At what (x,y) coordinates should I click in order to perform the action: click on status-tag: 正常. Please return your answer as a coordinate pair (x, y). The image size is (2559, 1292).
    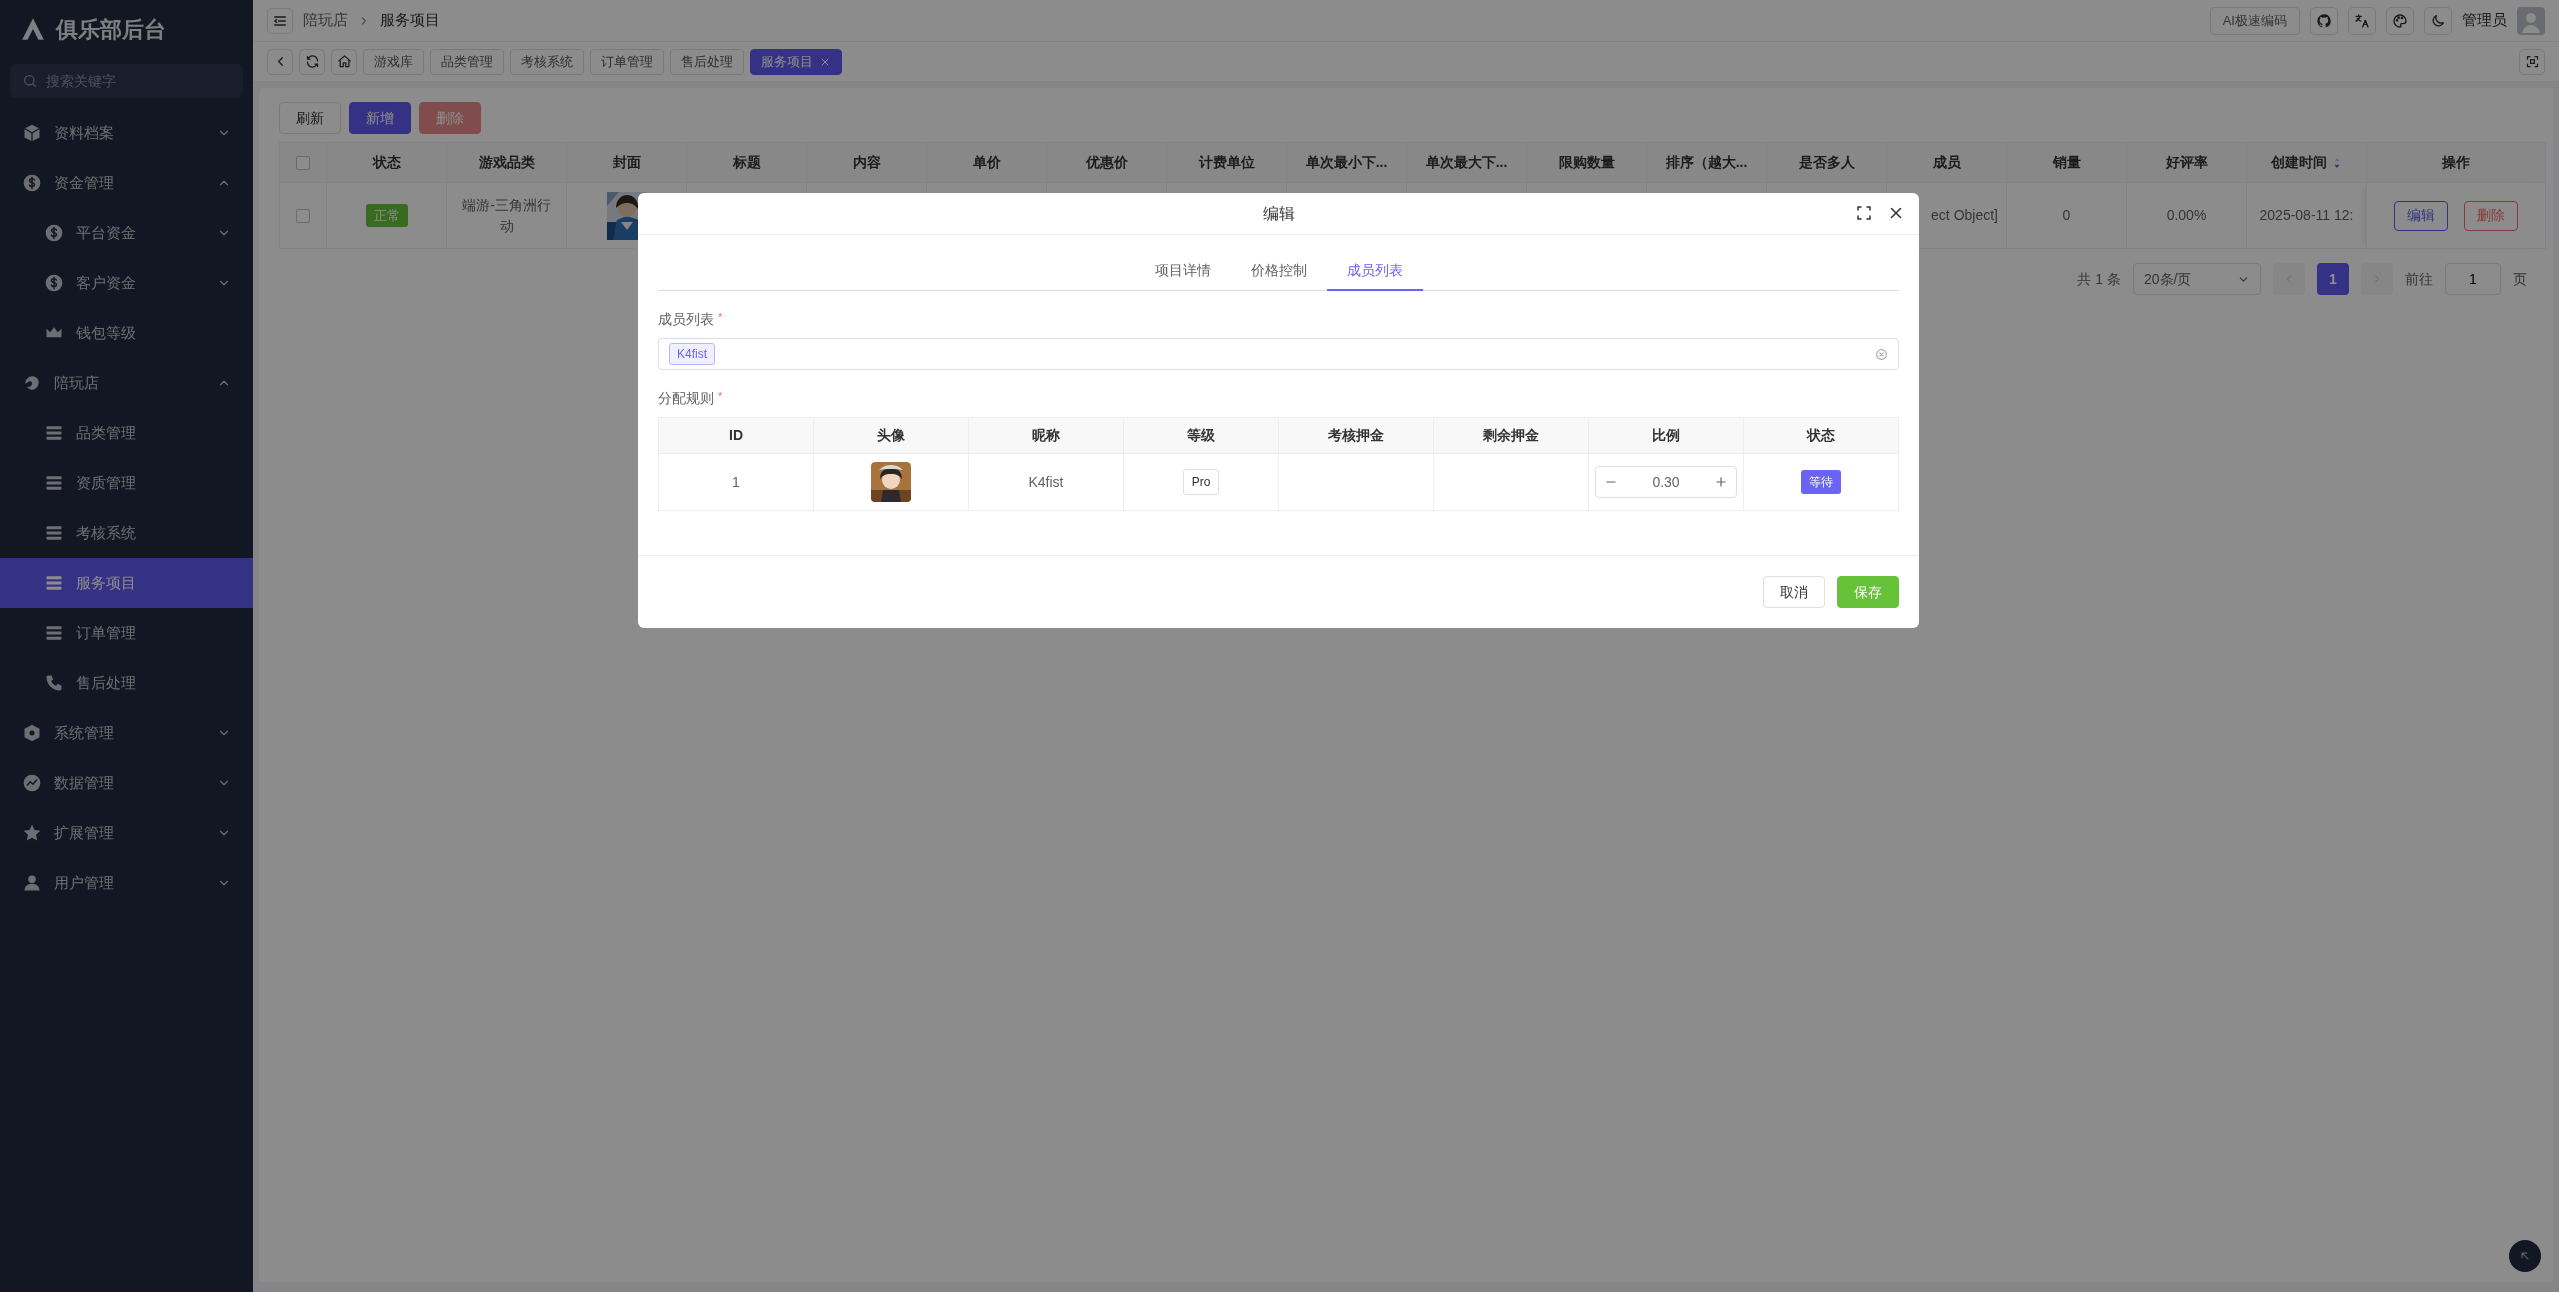
    Looking at the image, I should click on (386, 215).